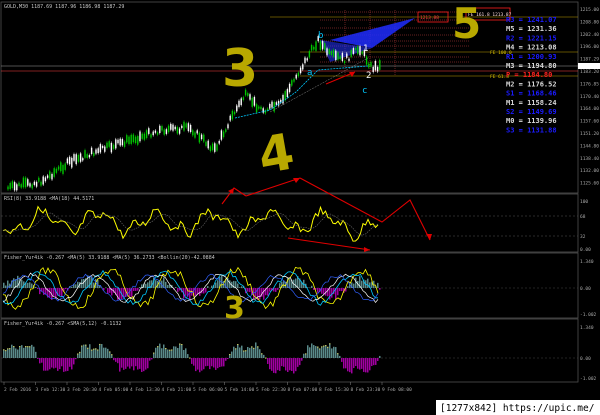 The image size is (600, 415). What do you see at coordinates (114, 390) in the screenshot?
I see `time-tick: 4 Feb 05:00` at bounding box center [114, 390].